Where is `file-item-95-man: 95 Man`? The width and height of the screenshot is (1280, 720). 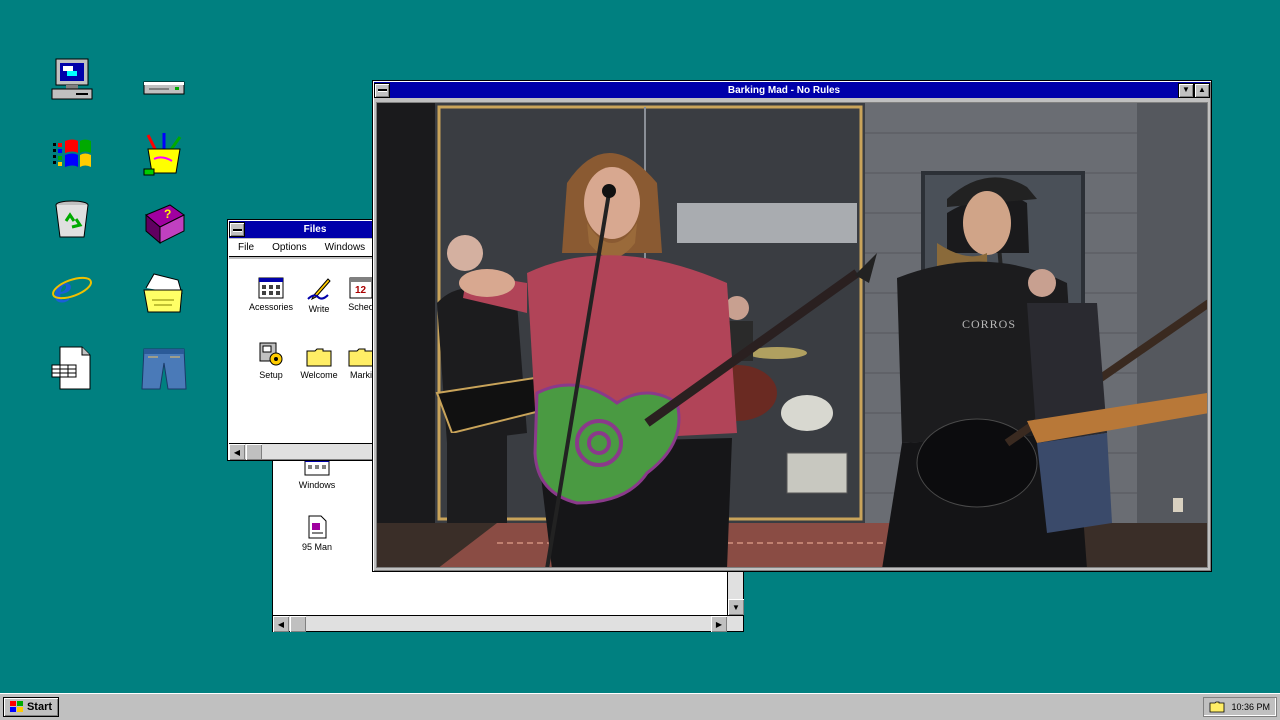
file-item-95-man: 95 Man is located at coordinates (317, 533).